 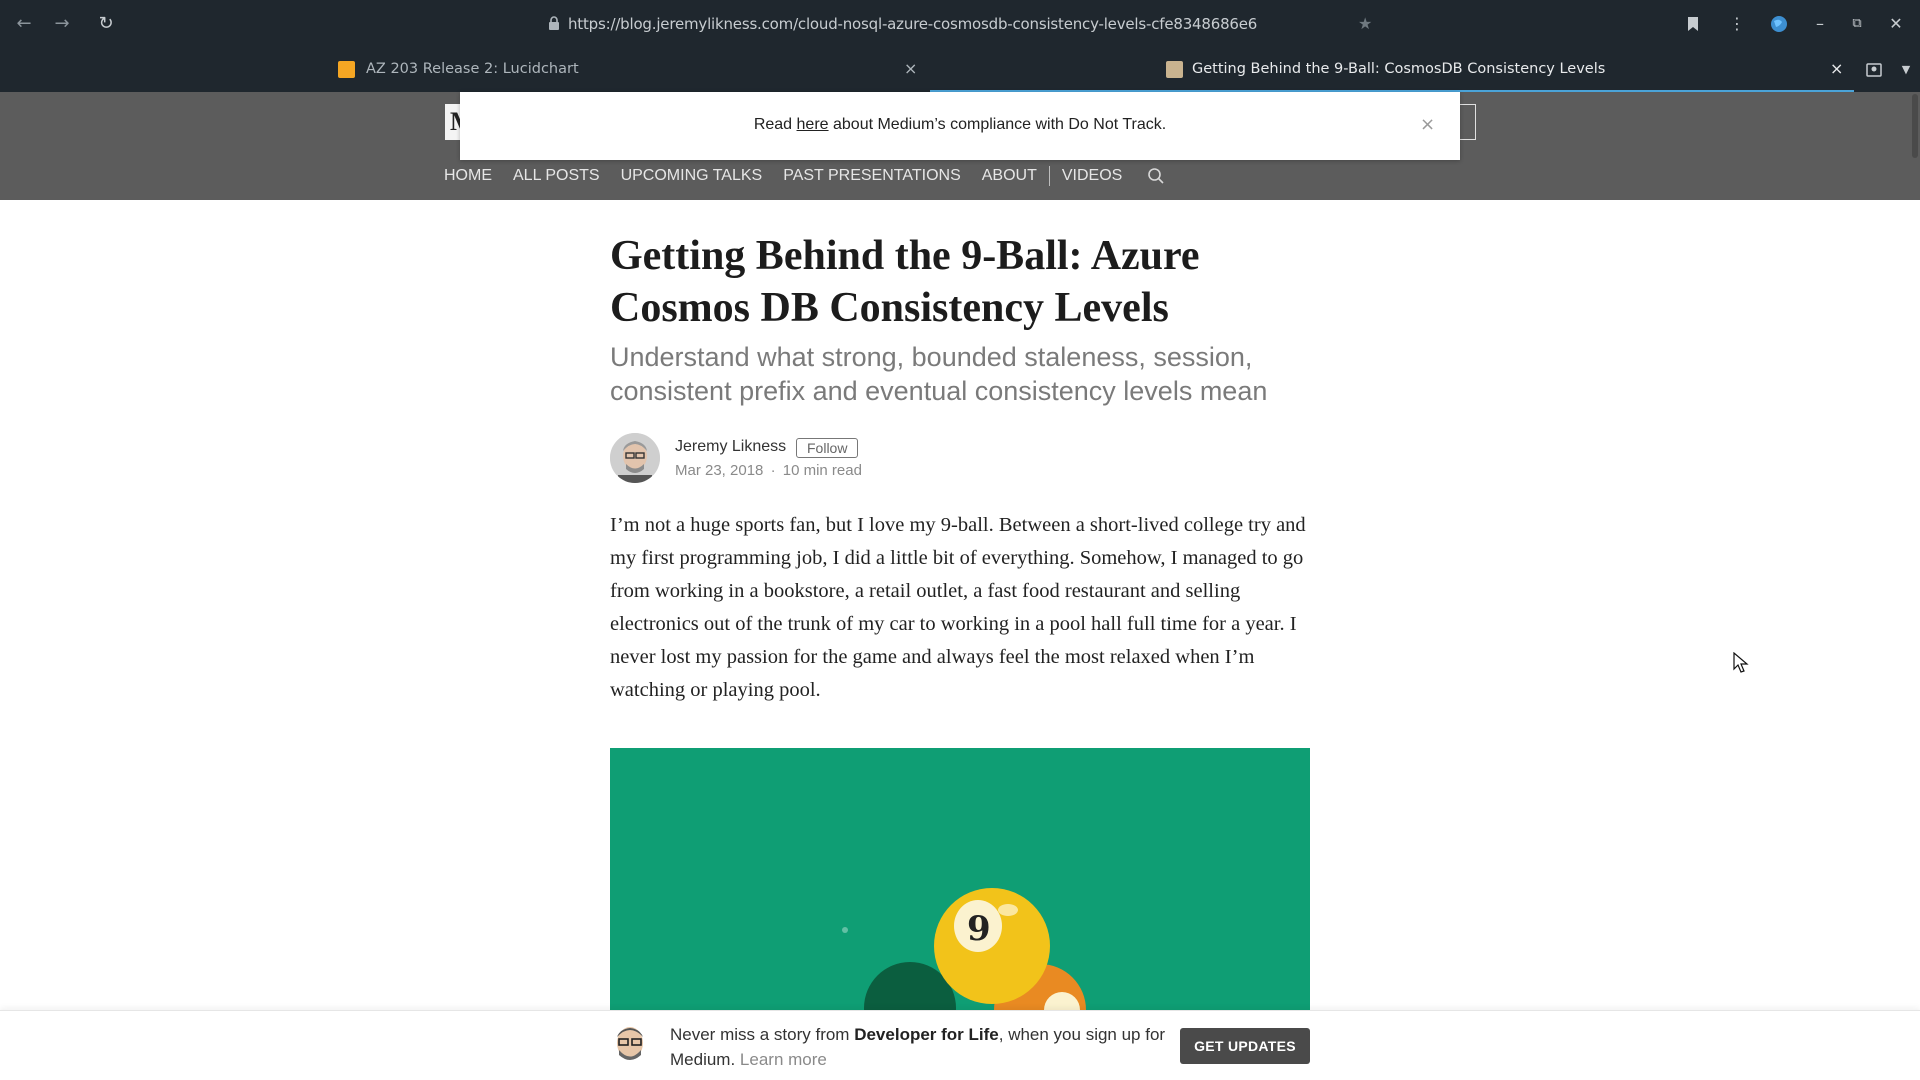 What do you see at coordinates (1156, 176) in the screenshot?
I see `search-icon` at bounding box center [1156, 176].